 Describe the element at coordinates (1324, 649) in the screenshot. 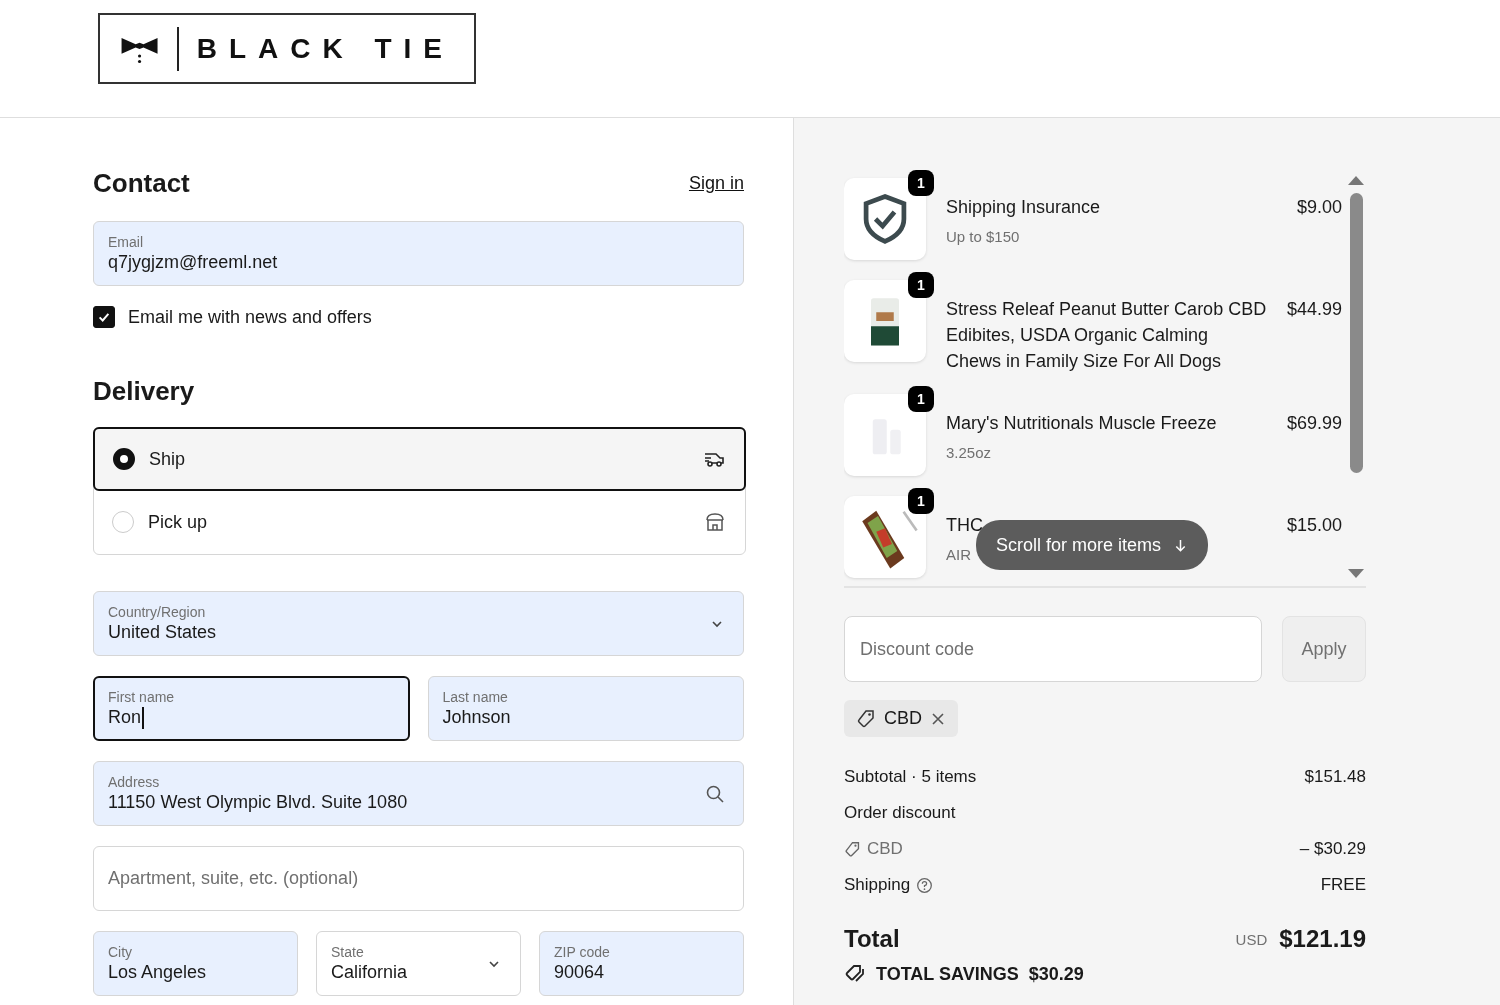

I see `apply-button: Apply` at that location.